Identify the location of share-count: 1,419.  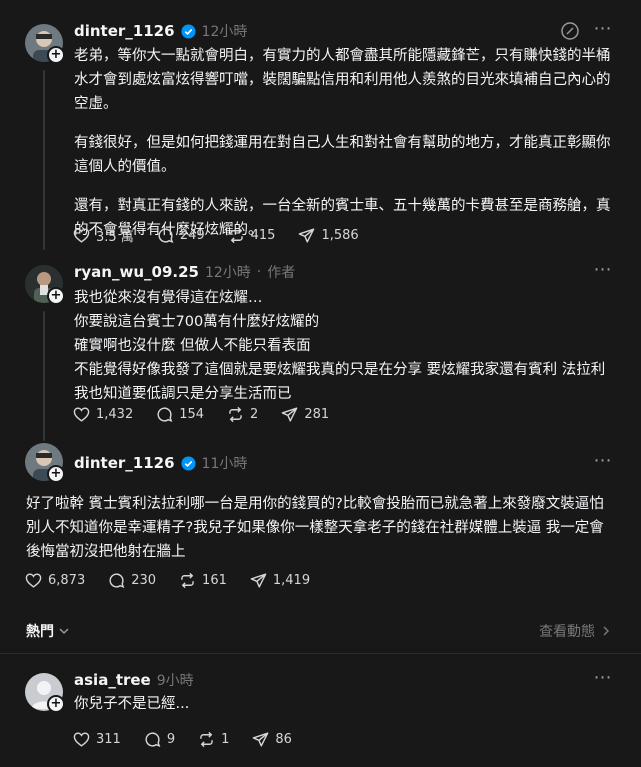
(291, 580).